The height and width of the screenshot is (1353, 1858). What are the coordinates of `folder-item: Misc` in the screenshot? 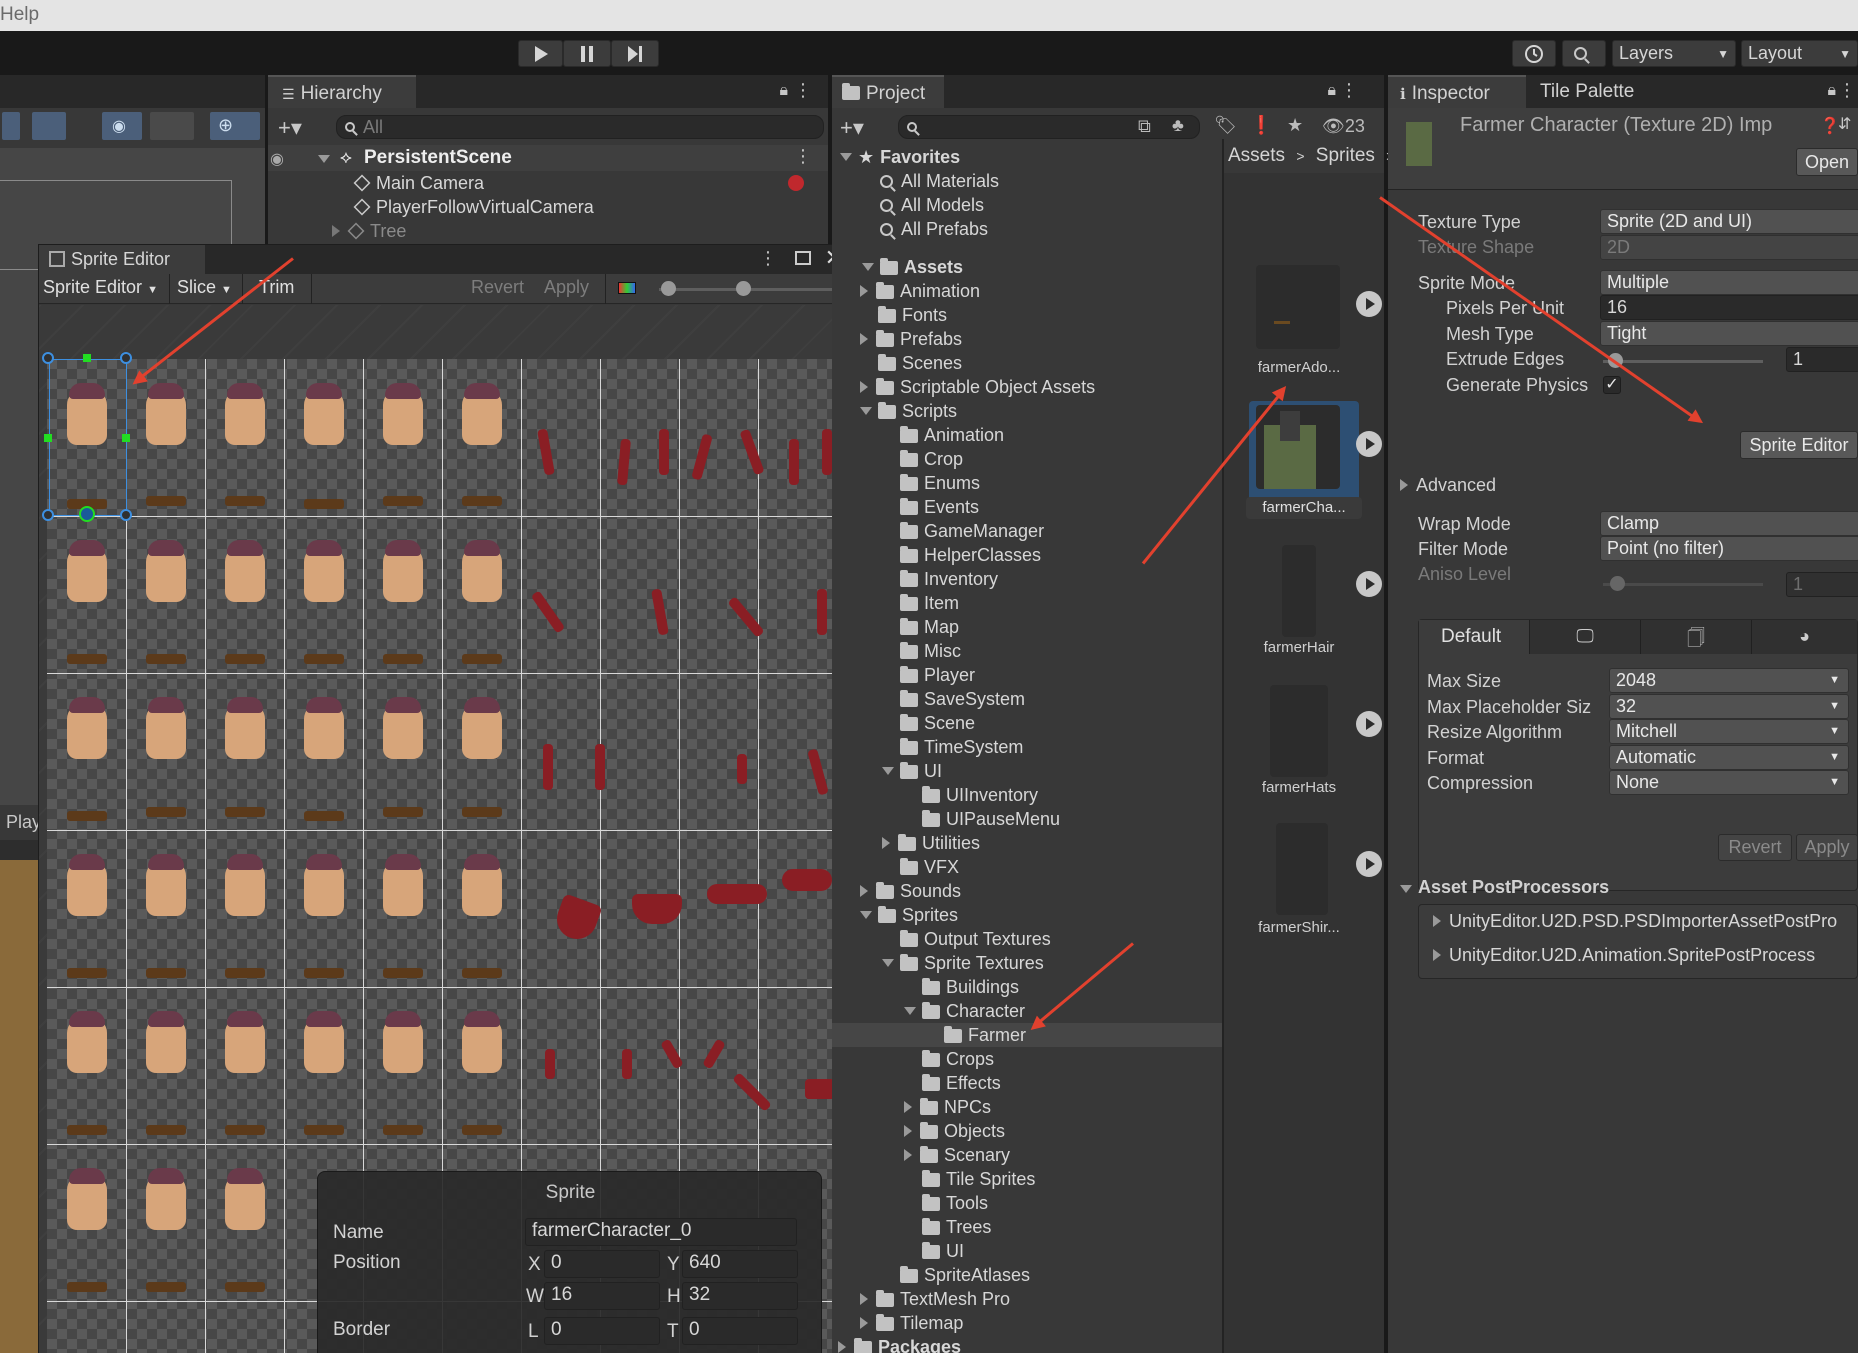 It's located at (1027, 651).